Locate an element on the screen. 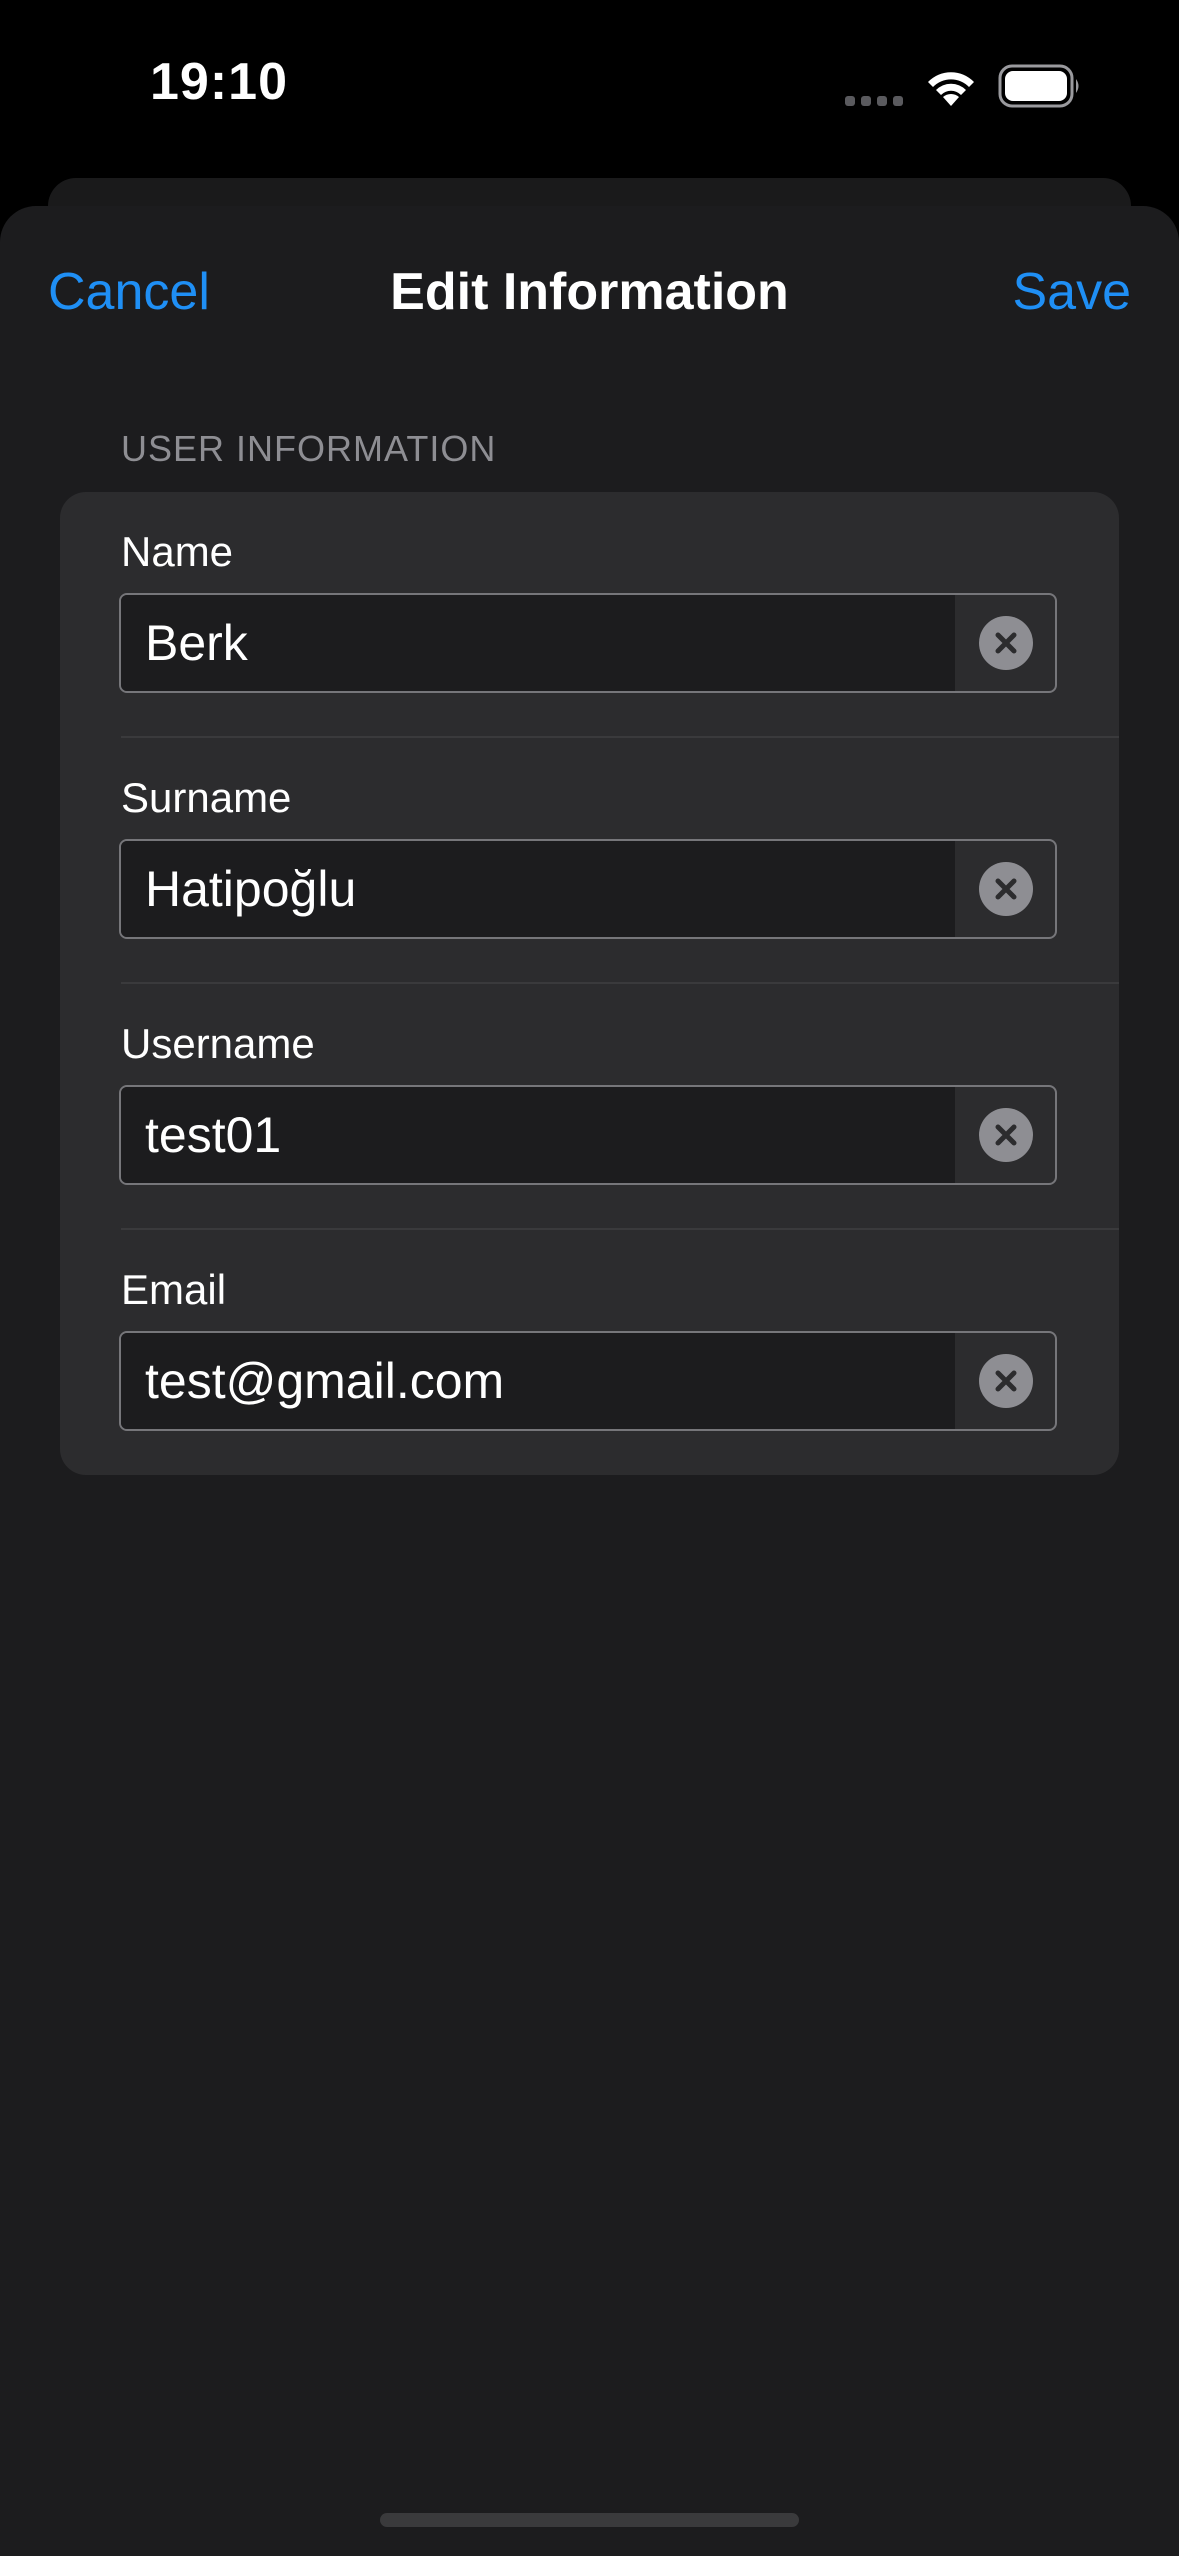 The height and width of the screenshot is (2556, 1179). username-input: test01 is located at coordinates (213, 1135).